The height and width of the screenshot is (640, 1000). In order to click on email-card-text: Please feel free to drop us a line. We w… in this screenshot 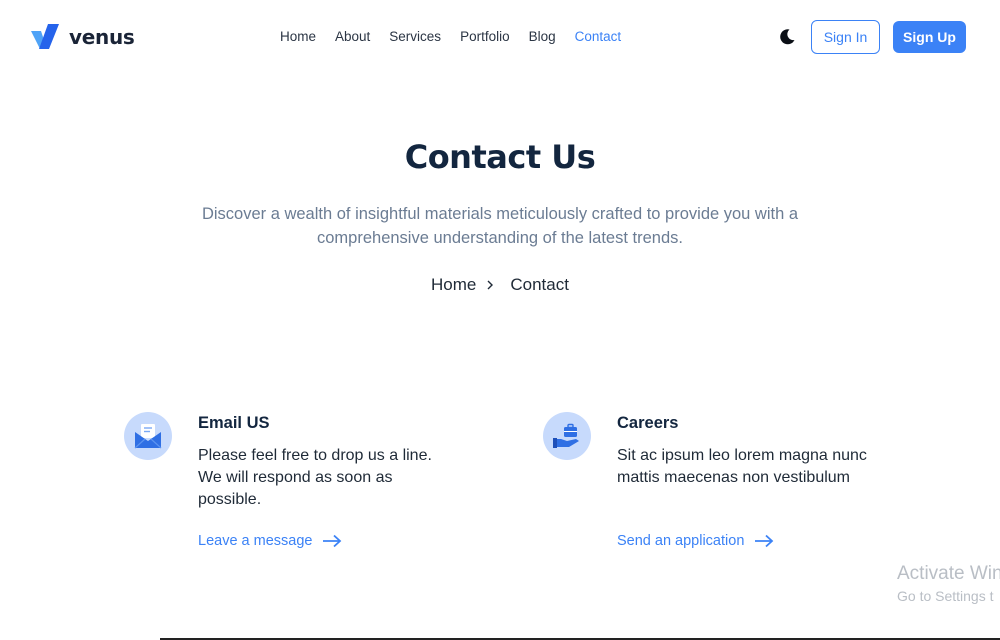, I will do `click(315, 477)`.